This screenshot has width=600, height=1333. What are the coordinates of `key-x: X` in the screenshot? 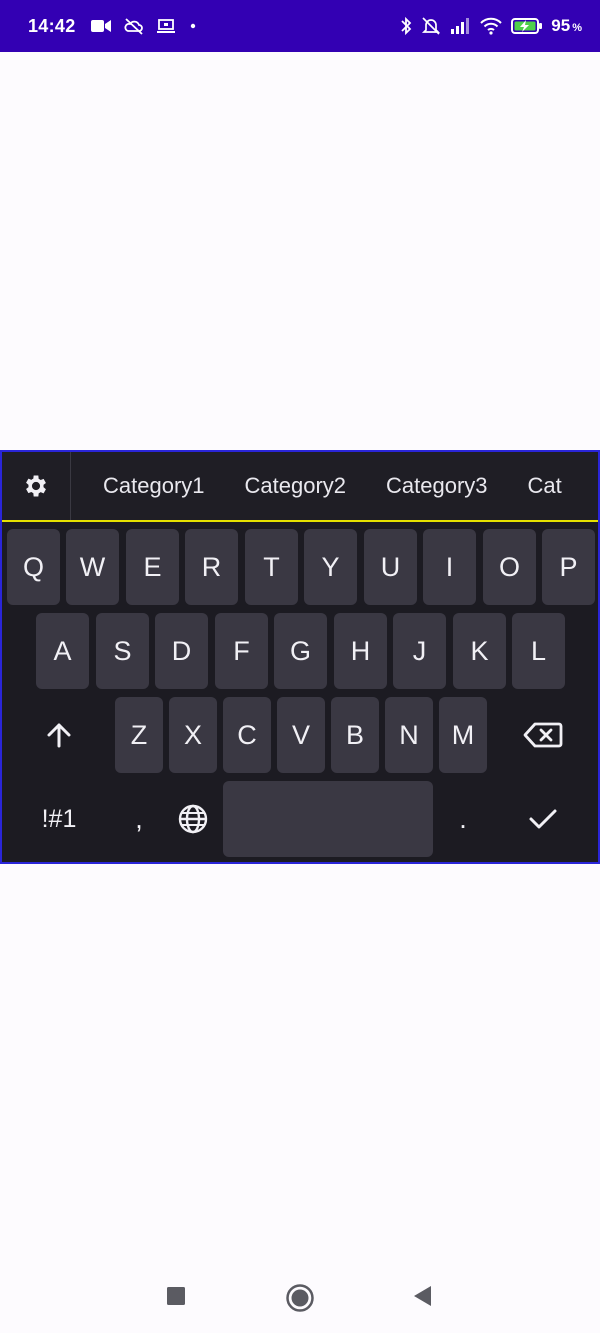 It's located at (193, 735).